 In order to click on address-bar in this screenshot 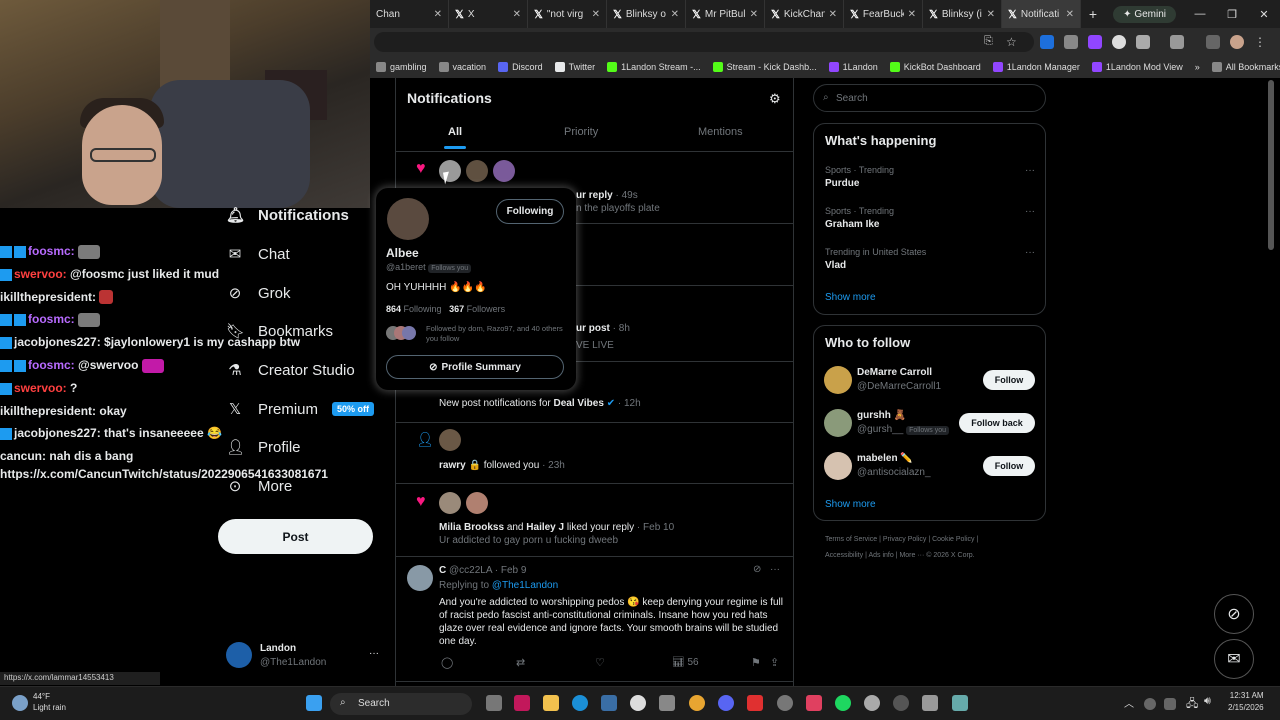, I will do `click(704, 42)`.